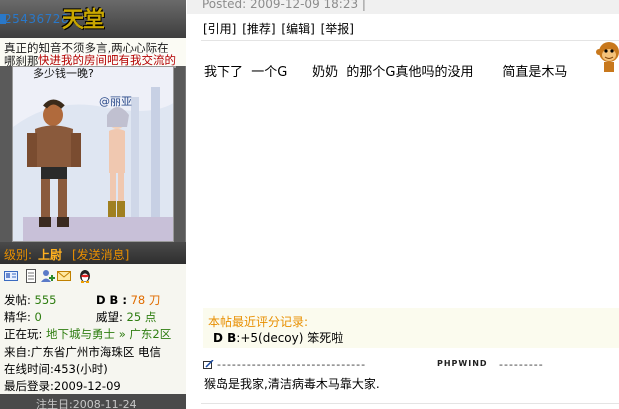 This screenshot has width=619, height=409. What do you see at coordinates (462, 363) in the screenshot?
I see `phpwind-label: PHPWIND` at bounding box center [462, 363].